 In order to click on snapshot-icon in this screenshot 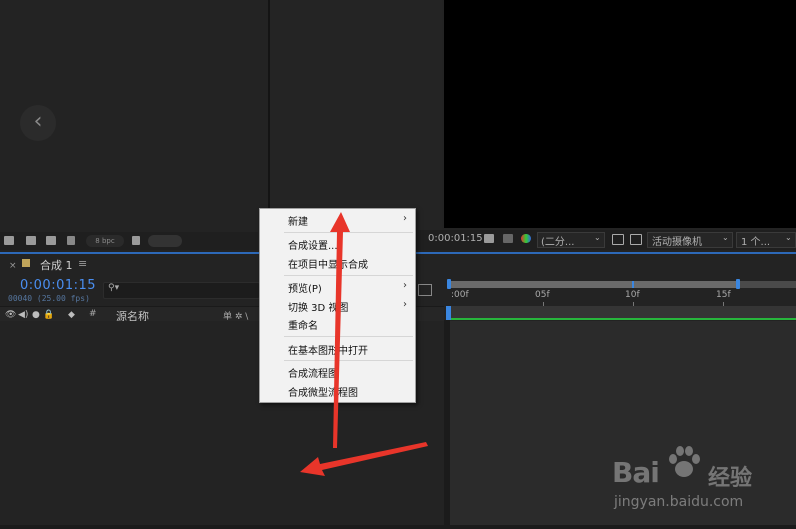, I will do `click(489, 238)`.